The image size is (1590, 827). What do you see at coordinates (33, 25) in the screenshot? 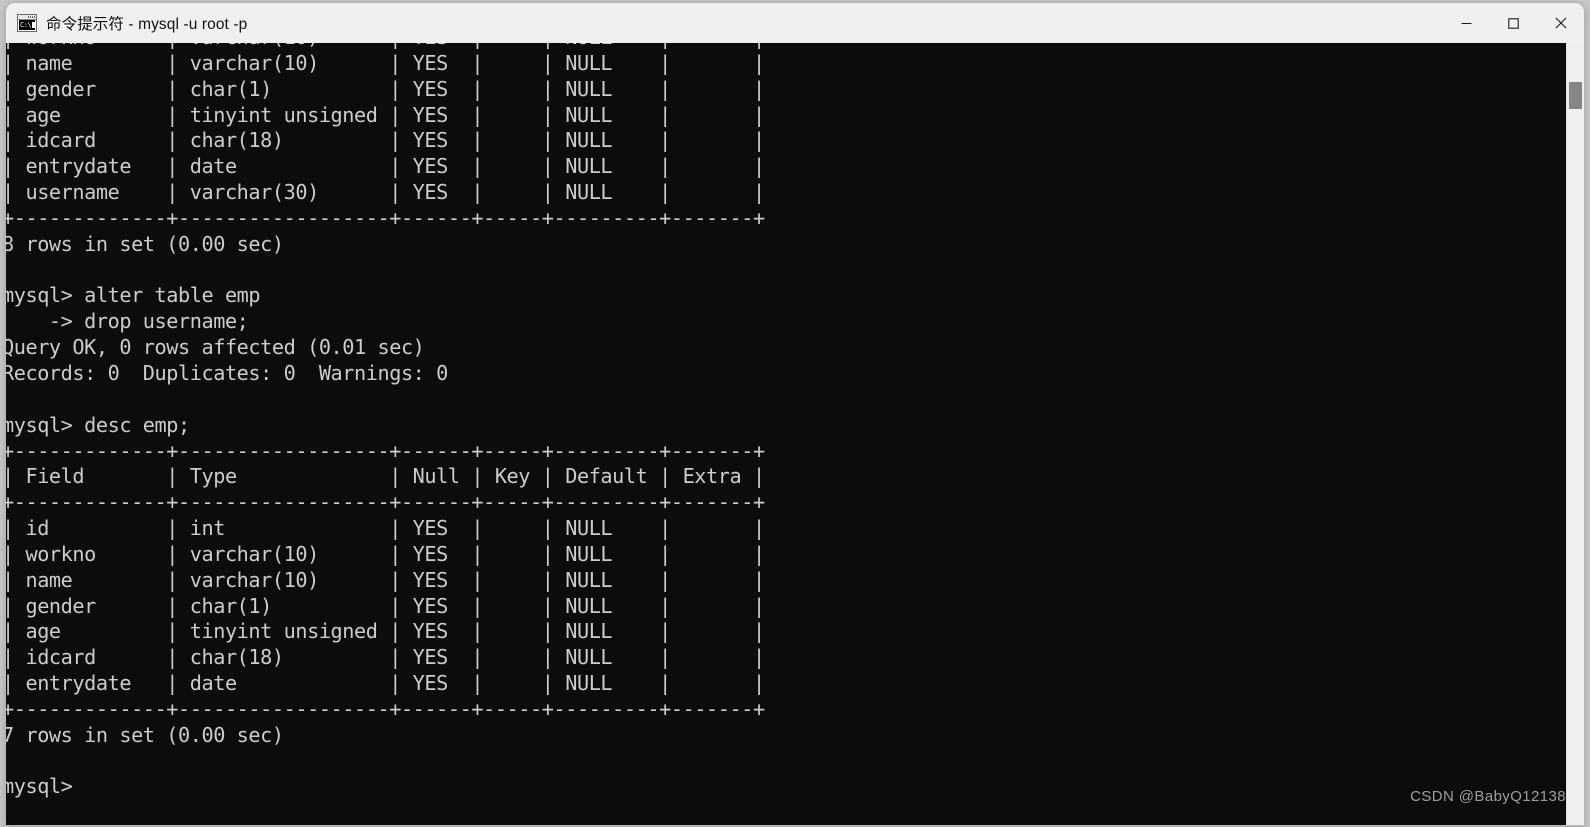
I see `cmd-icon-cursor` at bounding box center [33, 25].